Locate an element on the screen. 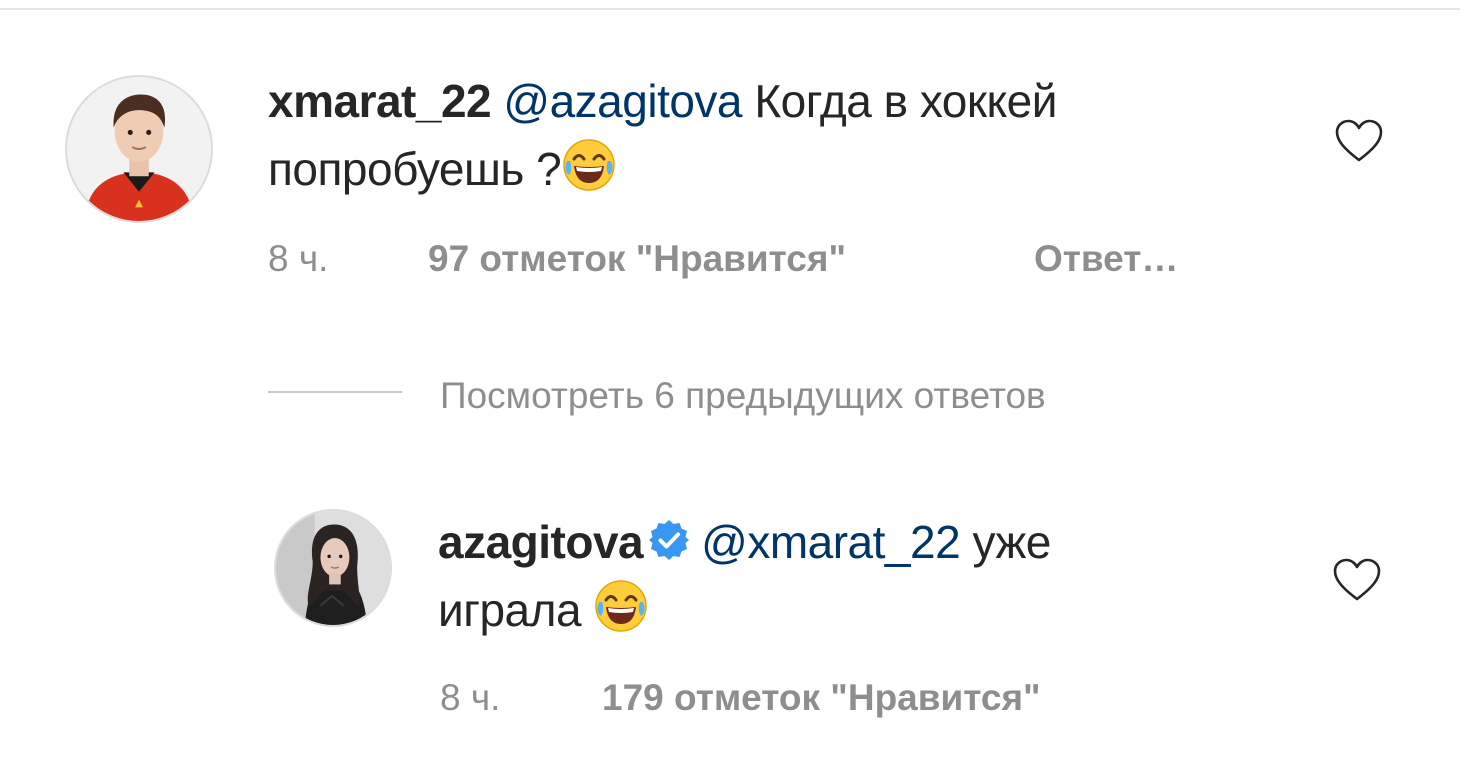  comment-text-line1: уже is located at coordinates (1011, 542).